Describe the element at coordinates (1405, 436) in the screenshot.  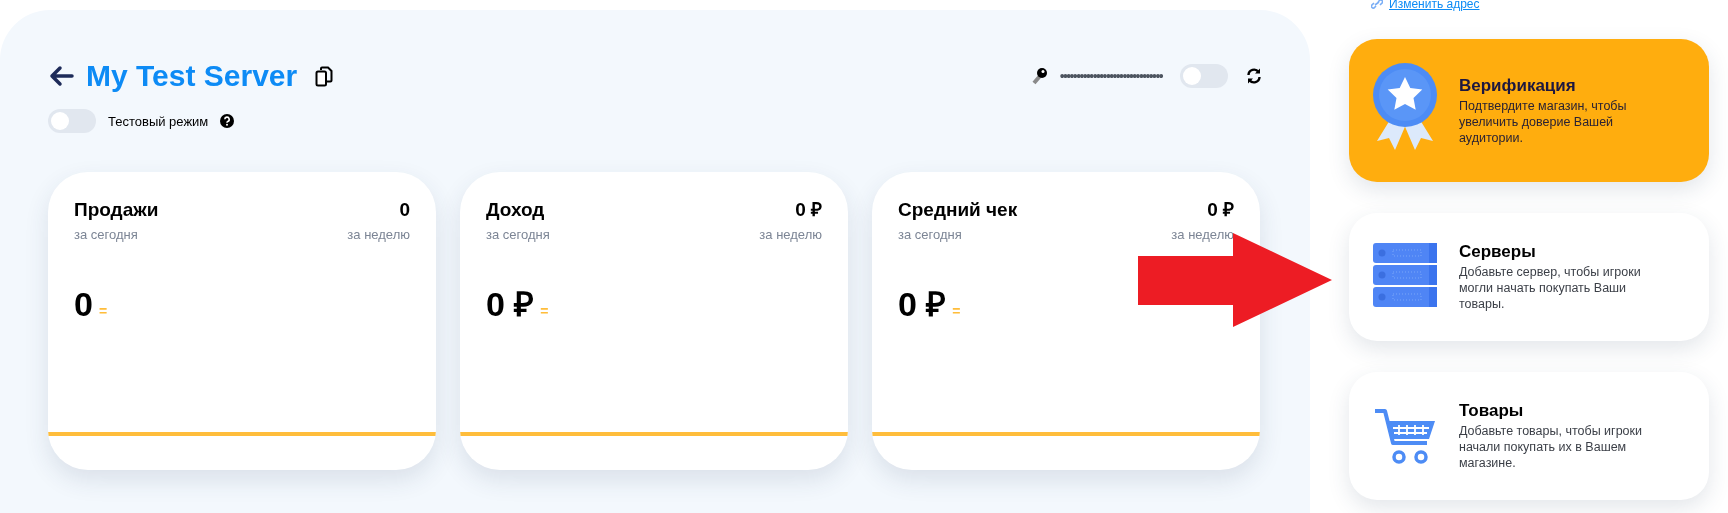
I see `shopping-cart-icon` at that location.